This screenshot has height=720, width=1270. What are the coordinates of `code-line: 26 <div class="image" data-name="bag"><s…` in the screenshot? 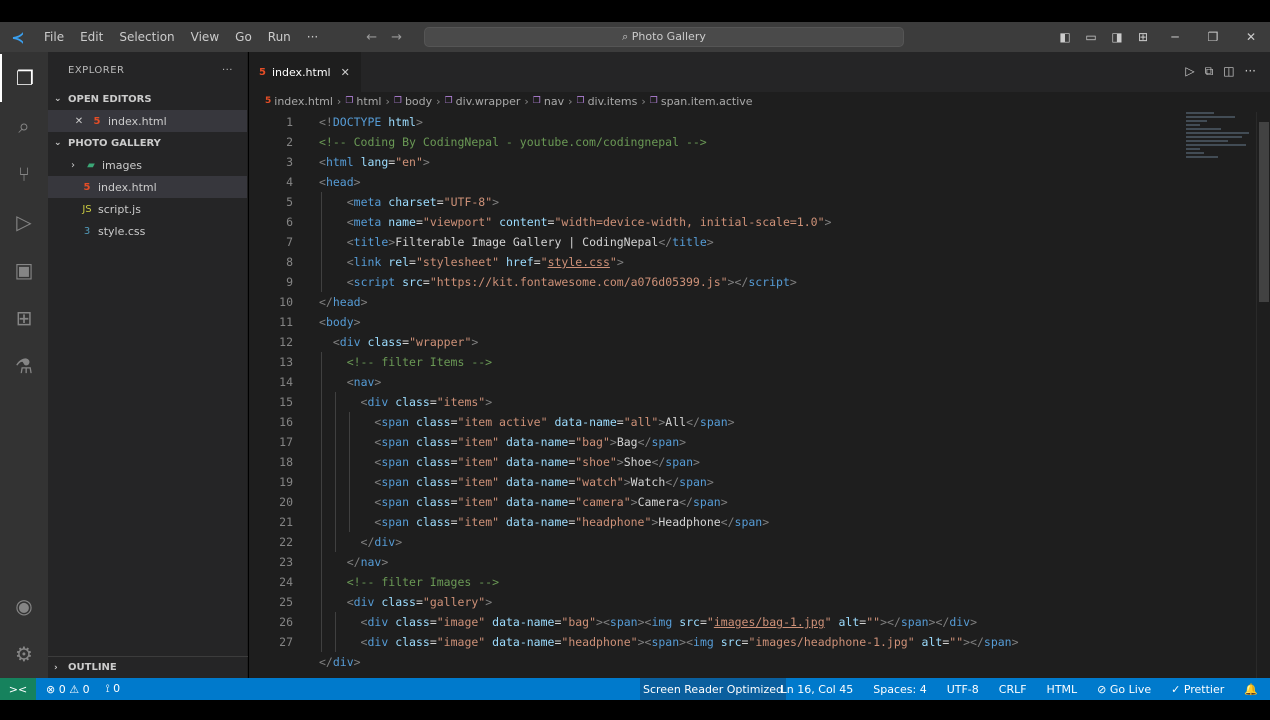 It's located at (714, 622).